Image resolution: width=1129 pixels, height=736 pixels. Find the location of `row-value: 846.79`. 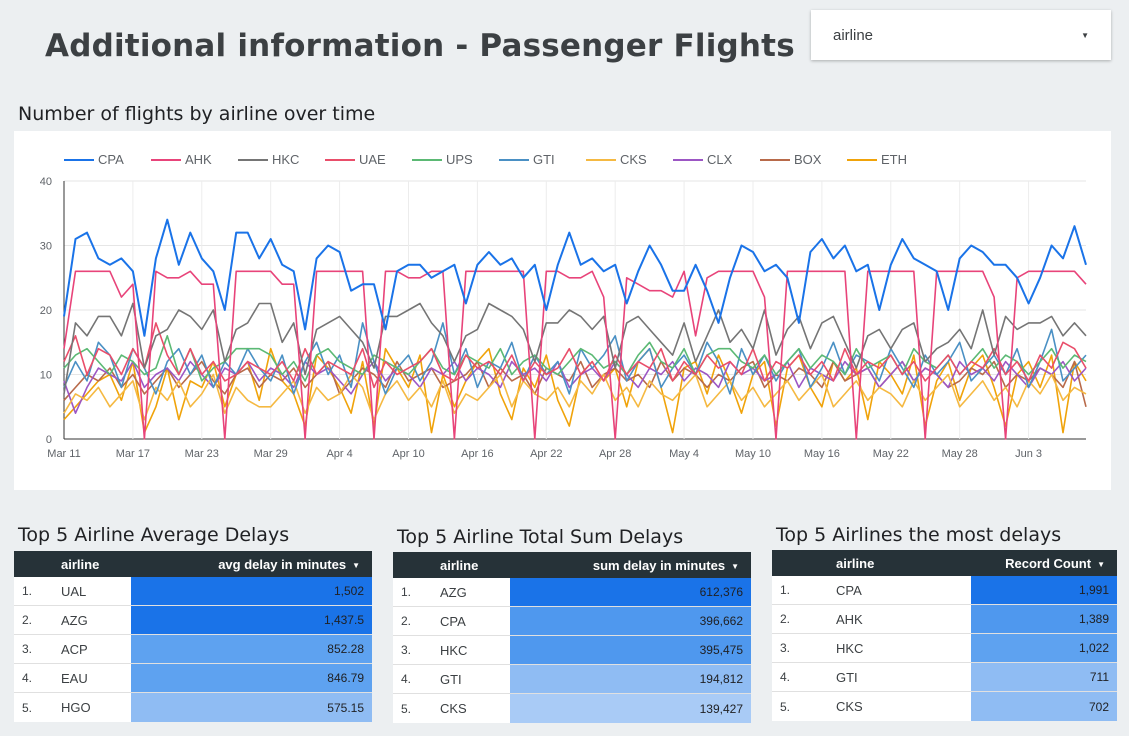

row-value: 846.79 is located at coordinates (251, 678).